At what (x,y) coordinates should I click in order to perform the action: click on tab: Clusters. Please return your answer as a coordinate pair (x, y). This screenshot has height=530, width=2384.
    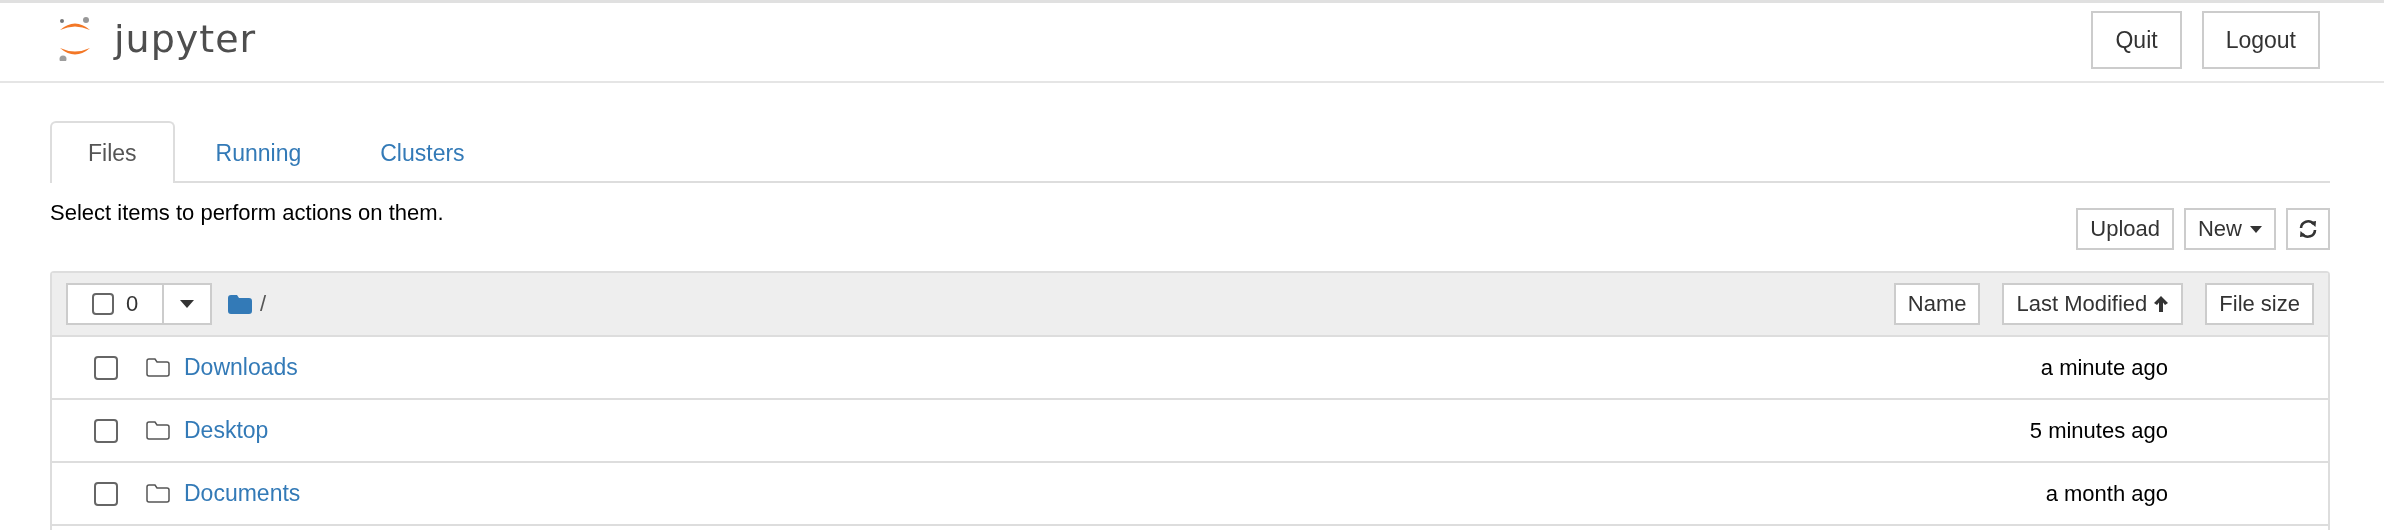
    Looking at the image, I should click on (422, 152).